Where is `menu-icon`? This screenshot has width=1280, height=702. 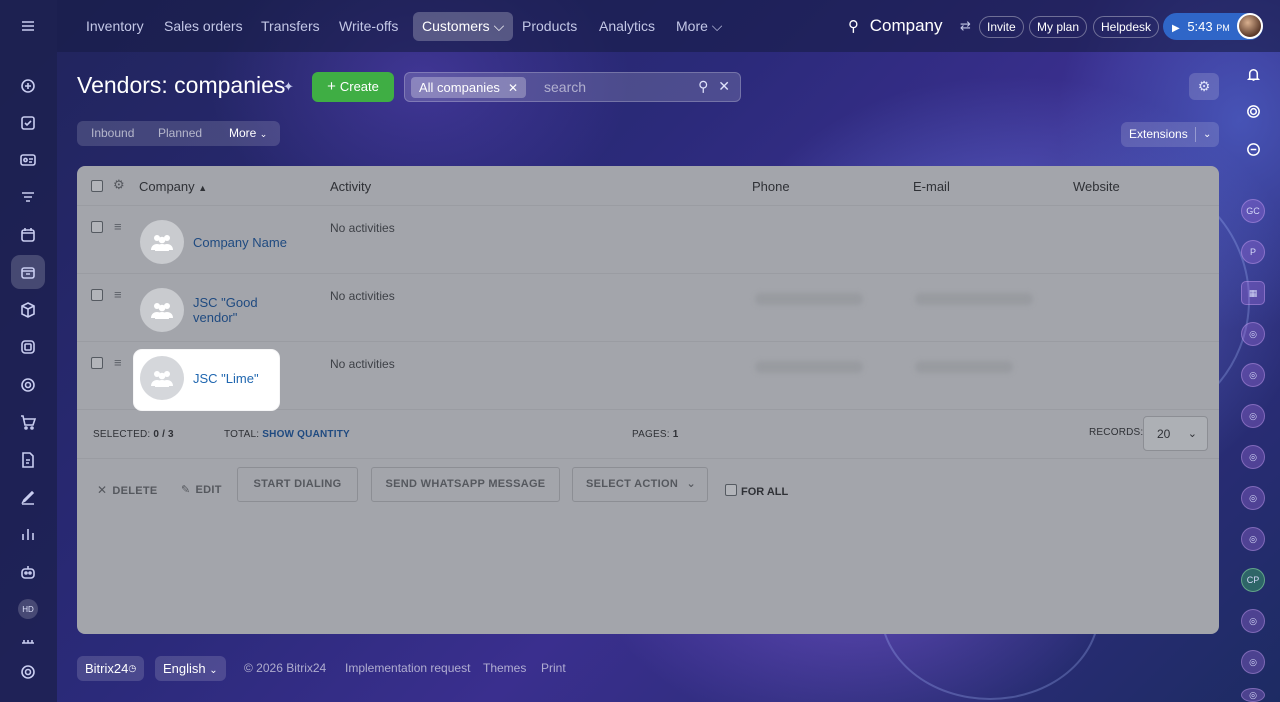 menu-icon is located at coordinates (28, 26).